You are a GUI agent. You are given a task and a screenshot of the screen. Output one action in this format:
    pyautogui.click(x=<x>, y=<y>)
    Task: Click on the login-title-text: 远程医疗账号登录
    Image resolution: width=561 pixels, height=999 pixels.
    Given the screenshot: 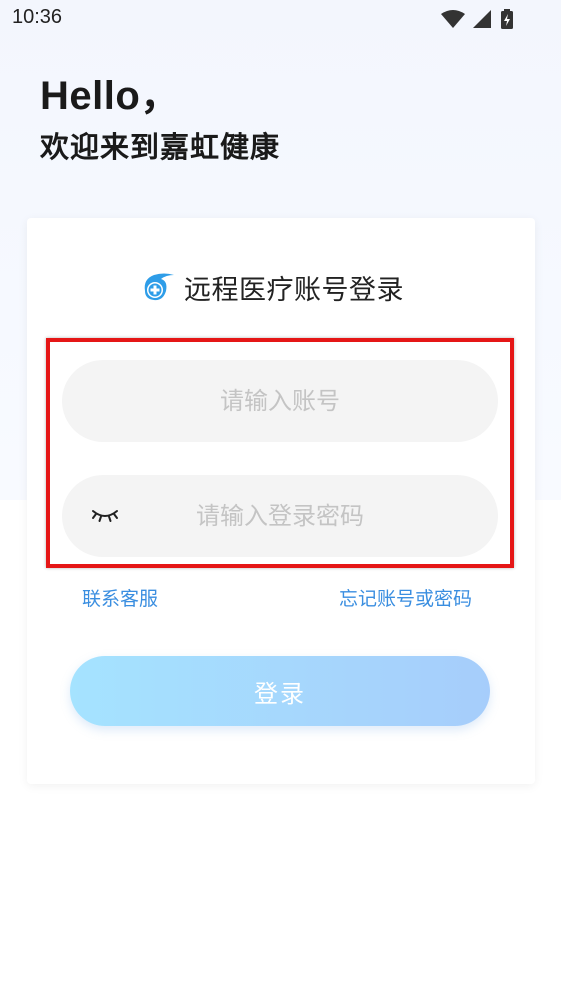 What is the action you would take?
    pyautogui.click(x=294, y=290)
    